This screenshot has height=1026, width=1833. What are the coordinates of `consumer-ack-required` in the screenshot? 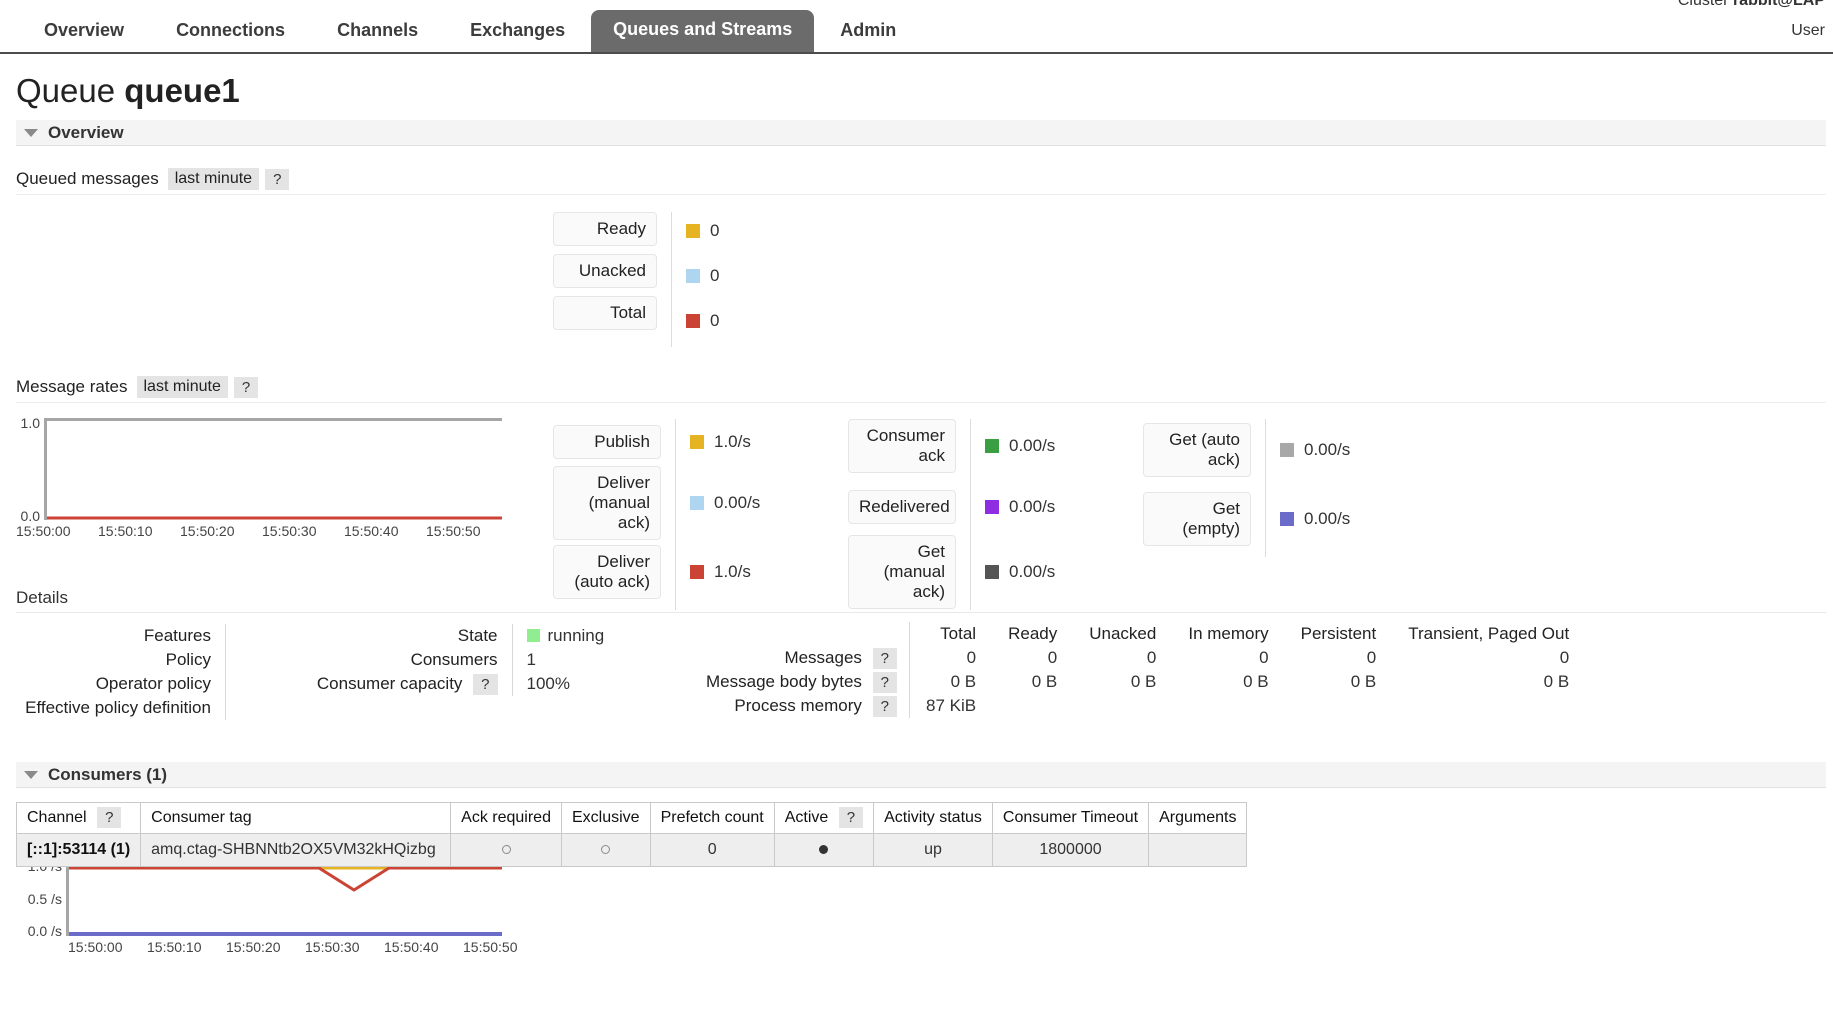 It's located at (506, 850).